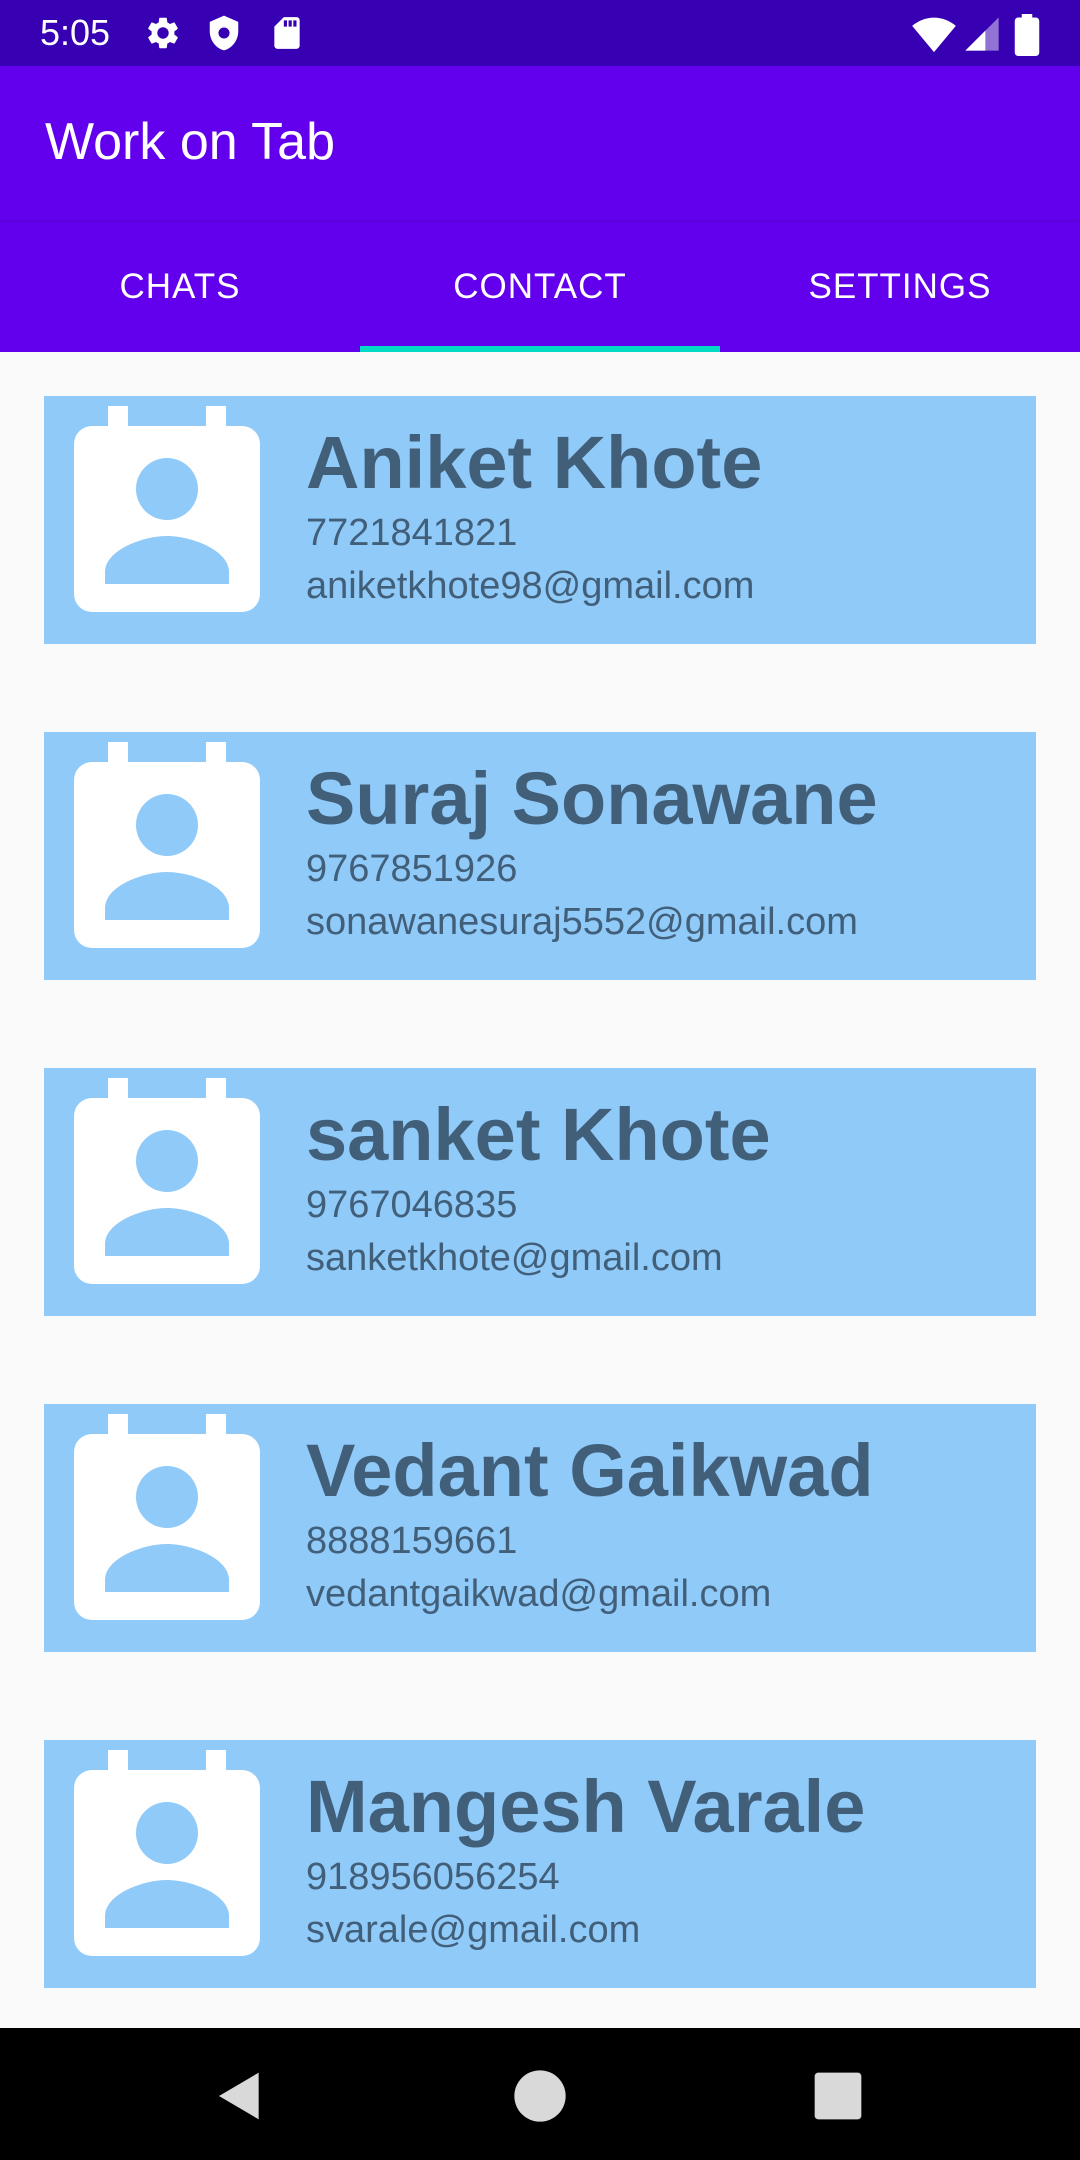 The width and height of the screenshot is (1080, 2160). I want to click on contact-name: Mangesh Varale, so click(586, 1806).